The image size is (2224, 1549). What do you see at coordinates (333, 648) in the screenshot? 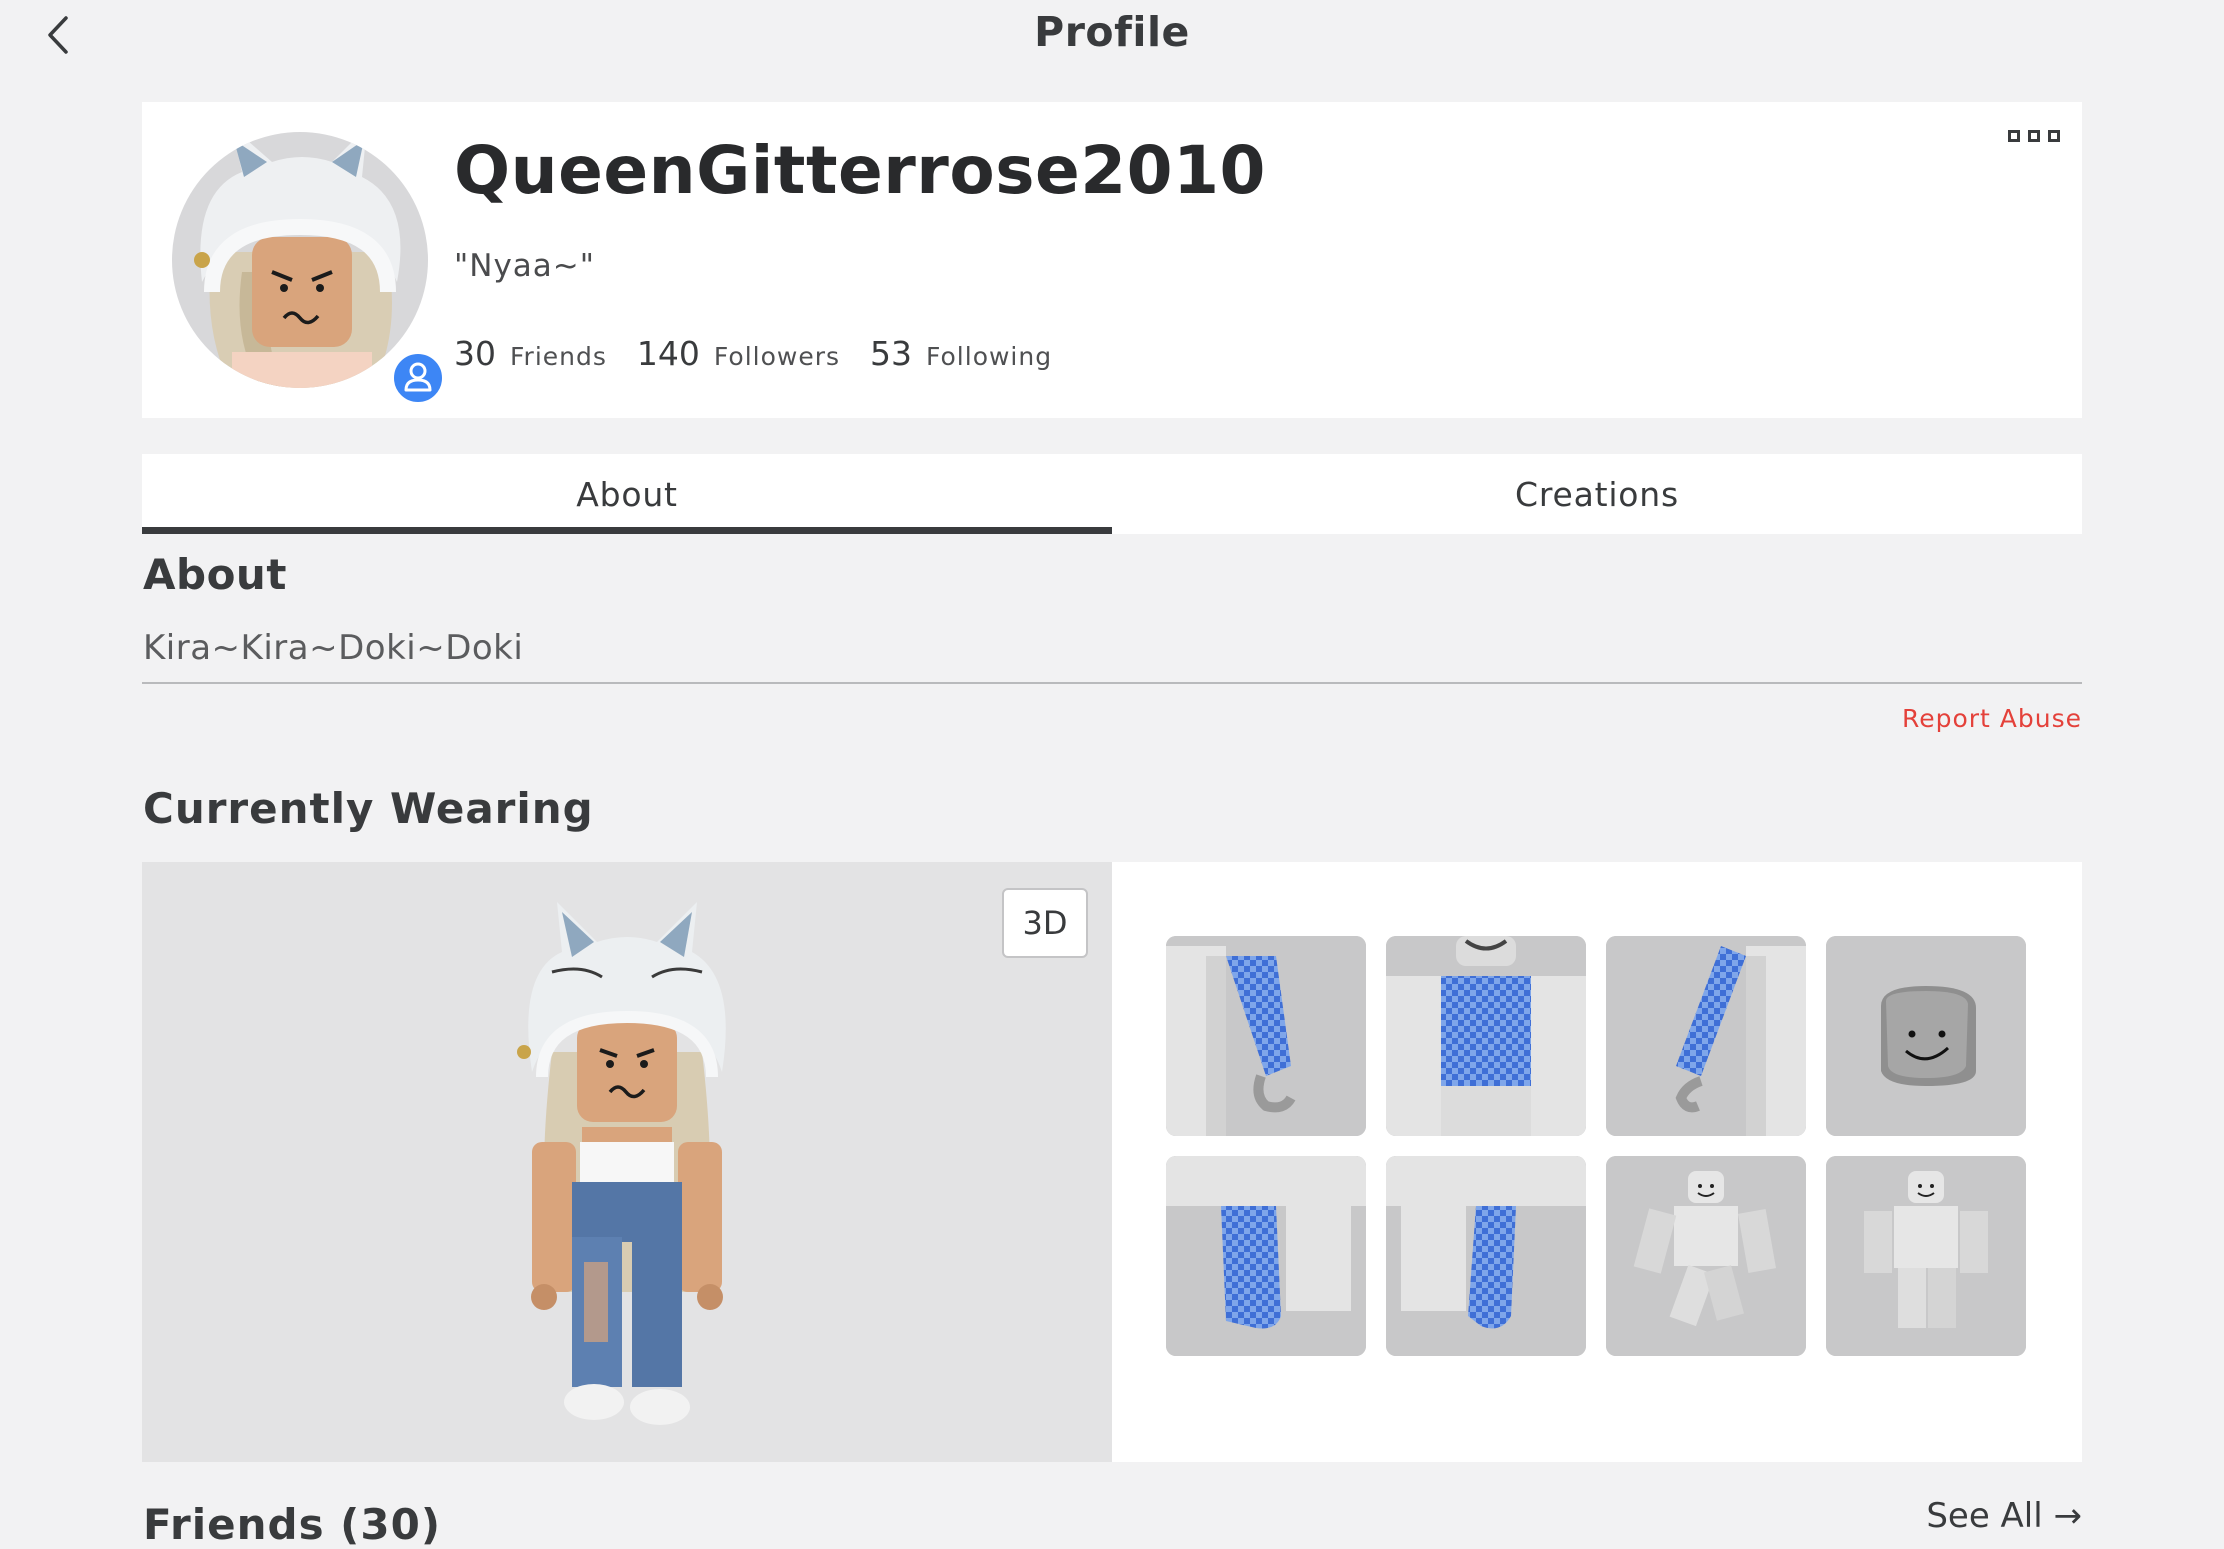
I see `about-description: Kira~Kira~Doki~Doki` at bounding box center [333, 648].